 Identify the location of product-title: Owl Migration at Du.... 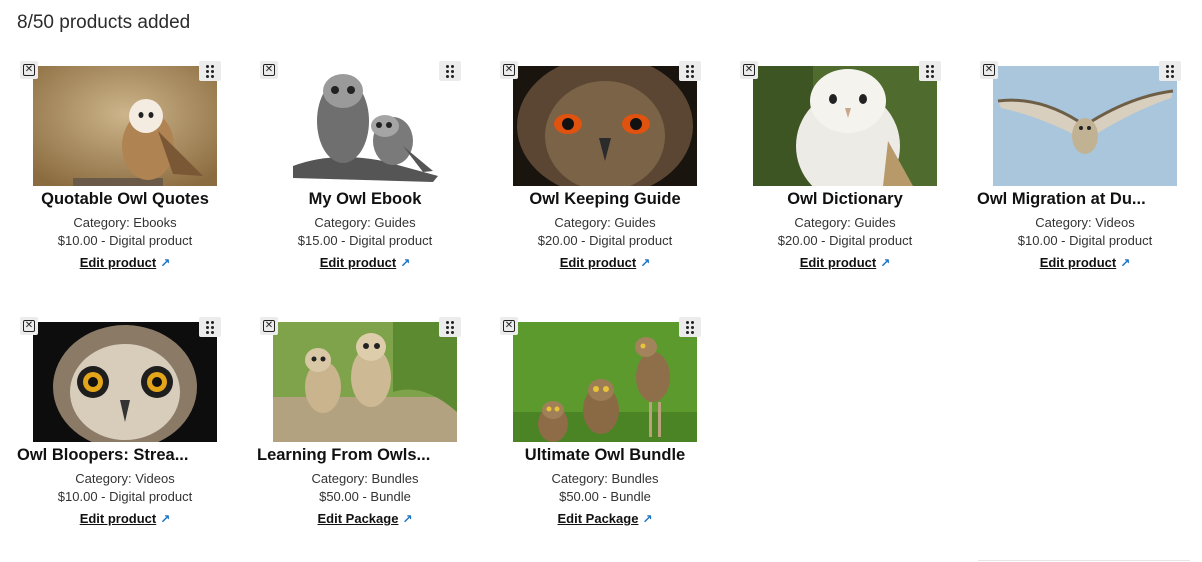
(1061, 199).